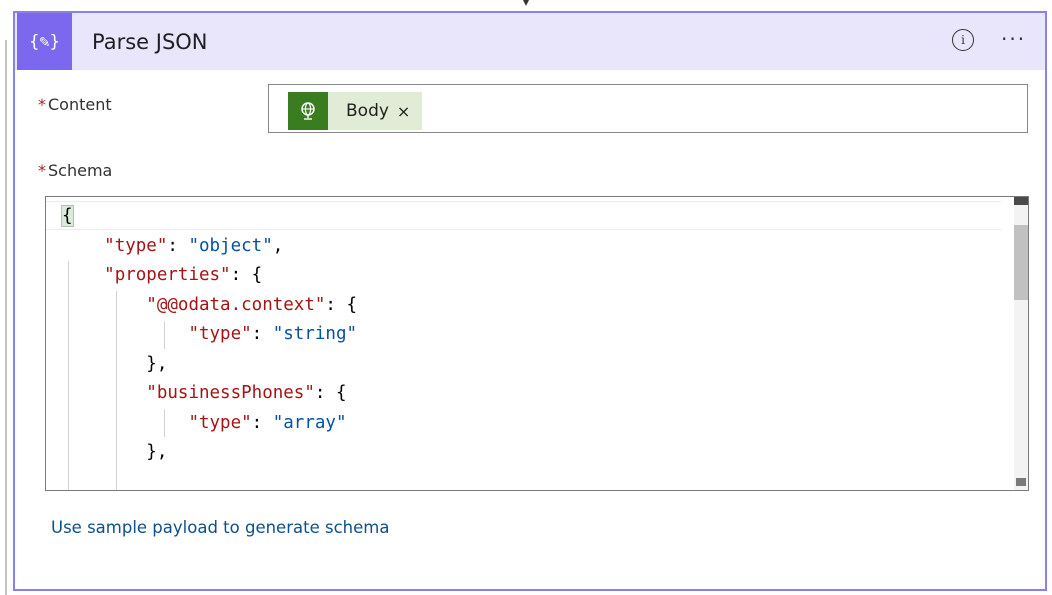 This screenshot has height=595, width=1052. I want to click on json-punctuation: ,, so click(278, 245).